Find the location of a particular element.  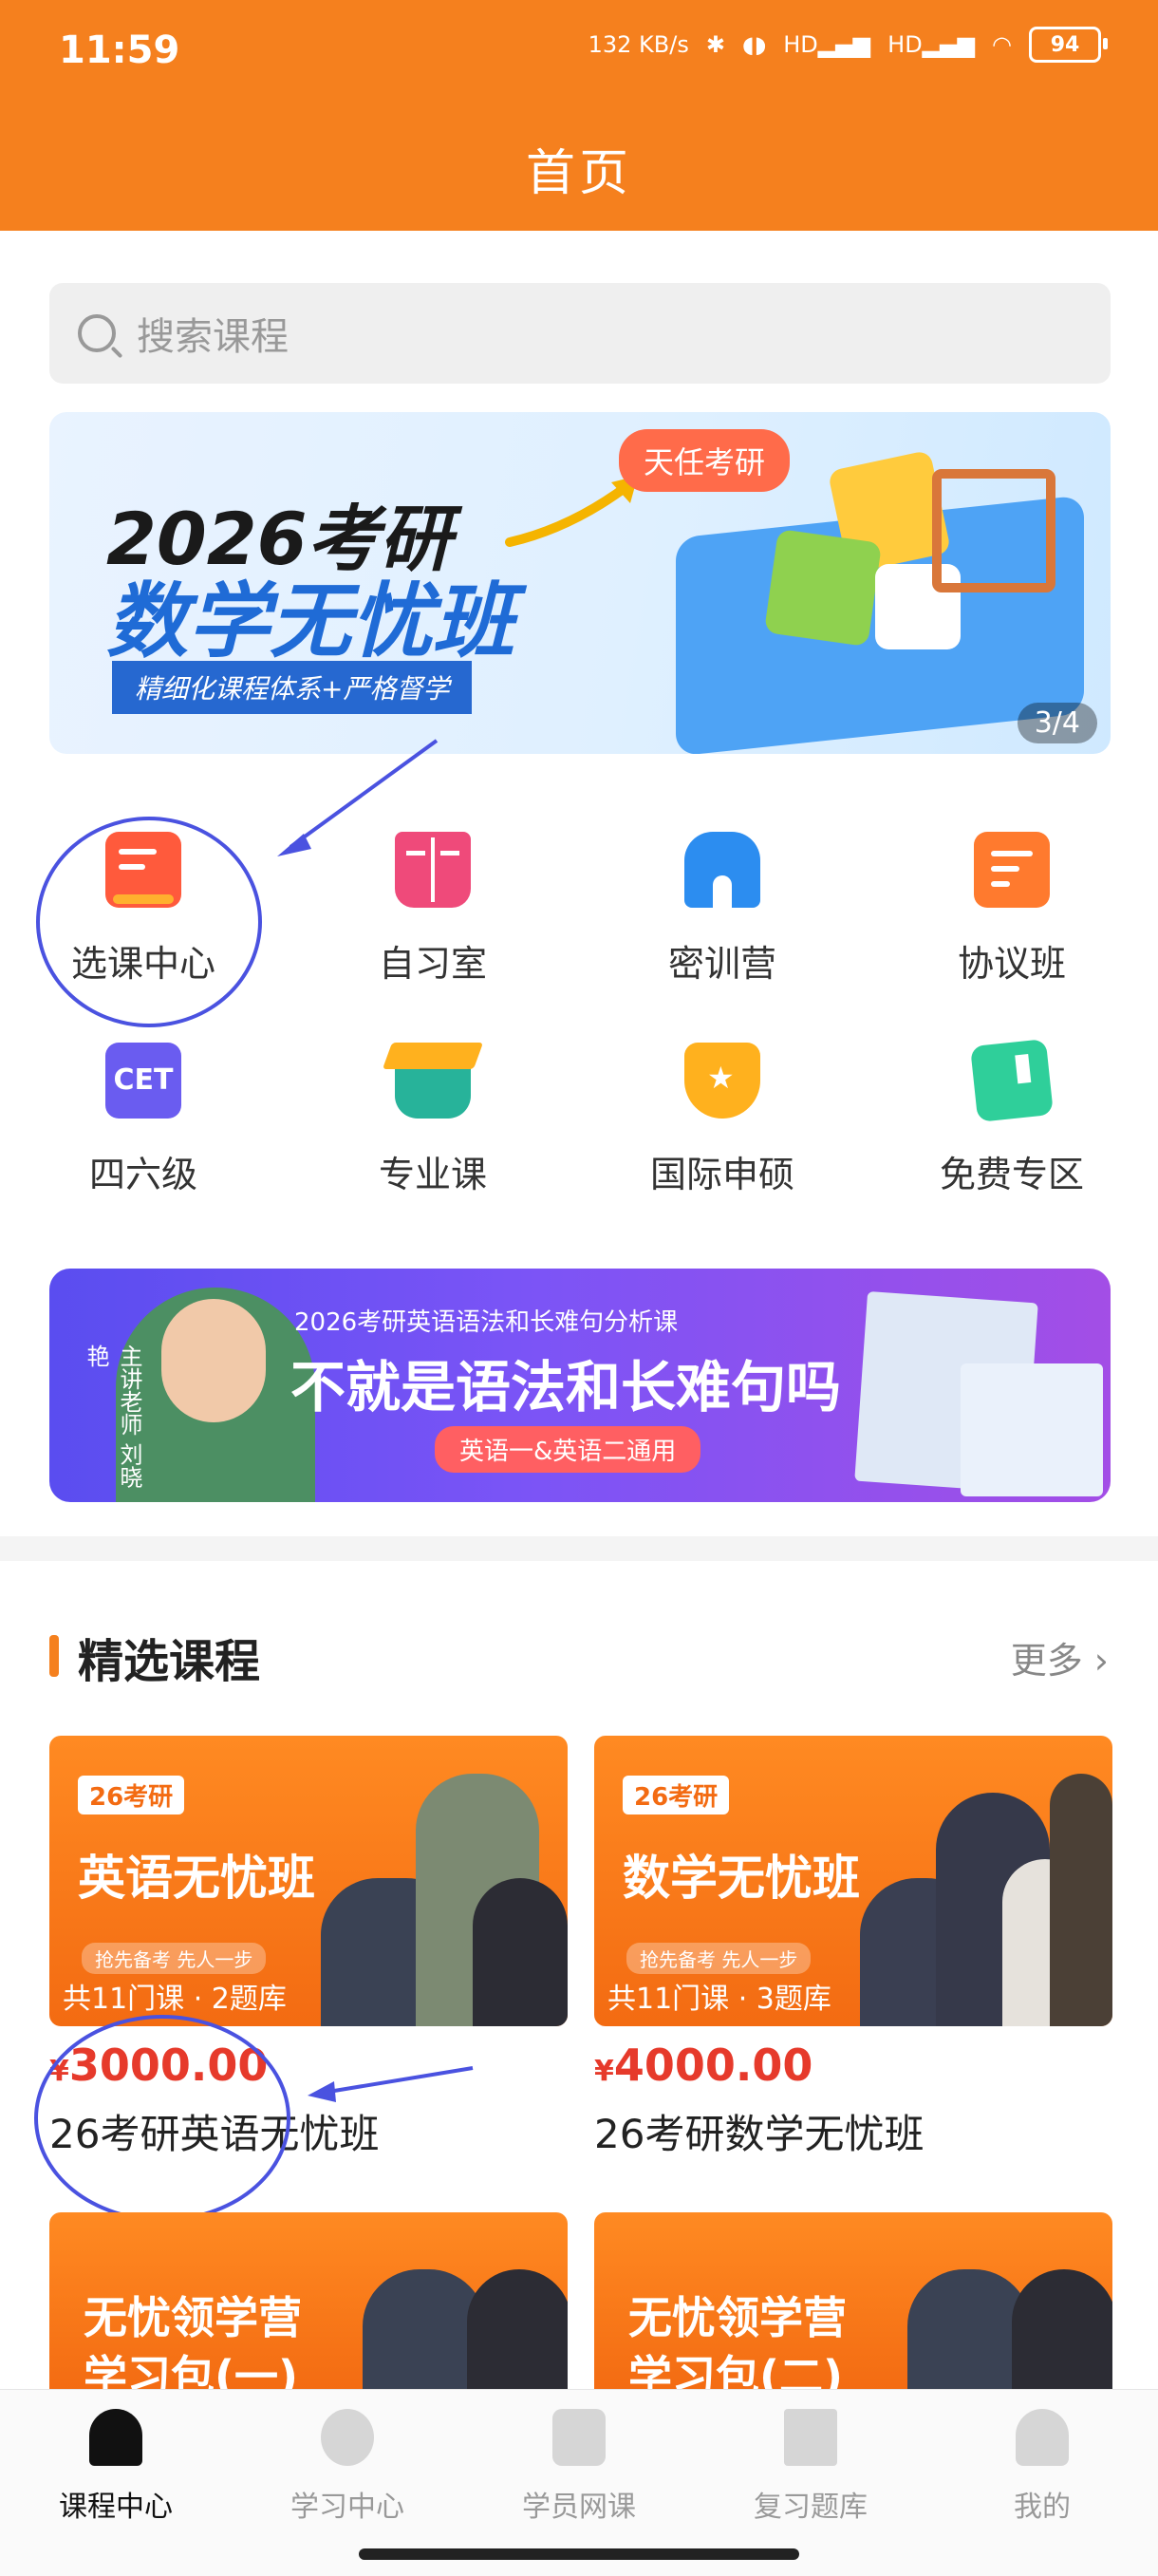

search-input: 搜索课程 is located at coordinates (580, 333).